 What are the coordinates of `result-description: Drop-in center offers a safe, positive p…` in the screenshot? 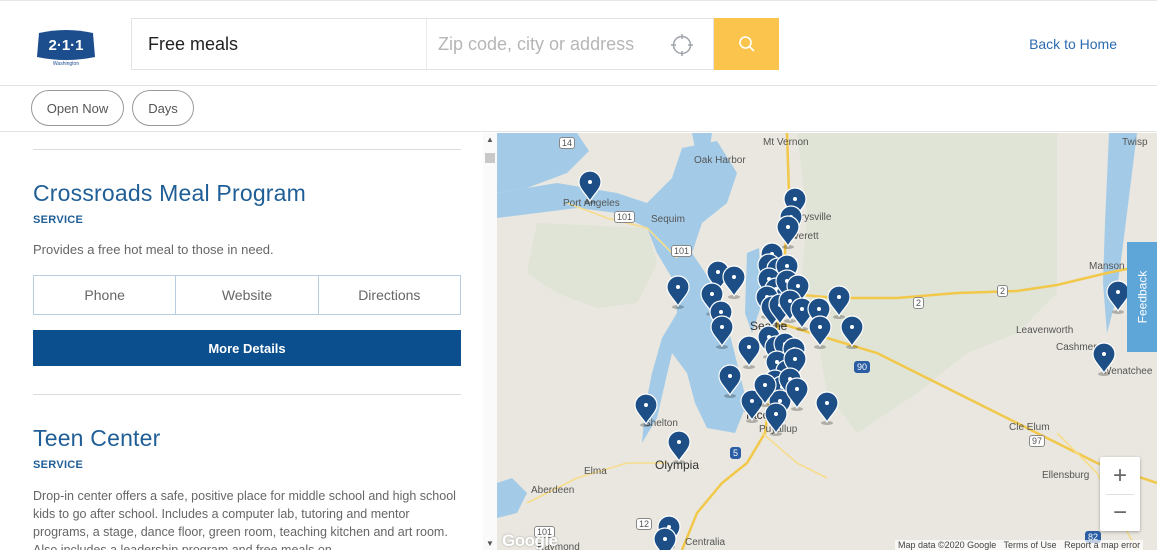 It's located at (244, 519).